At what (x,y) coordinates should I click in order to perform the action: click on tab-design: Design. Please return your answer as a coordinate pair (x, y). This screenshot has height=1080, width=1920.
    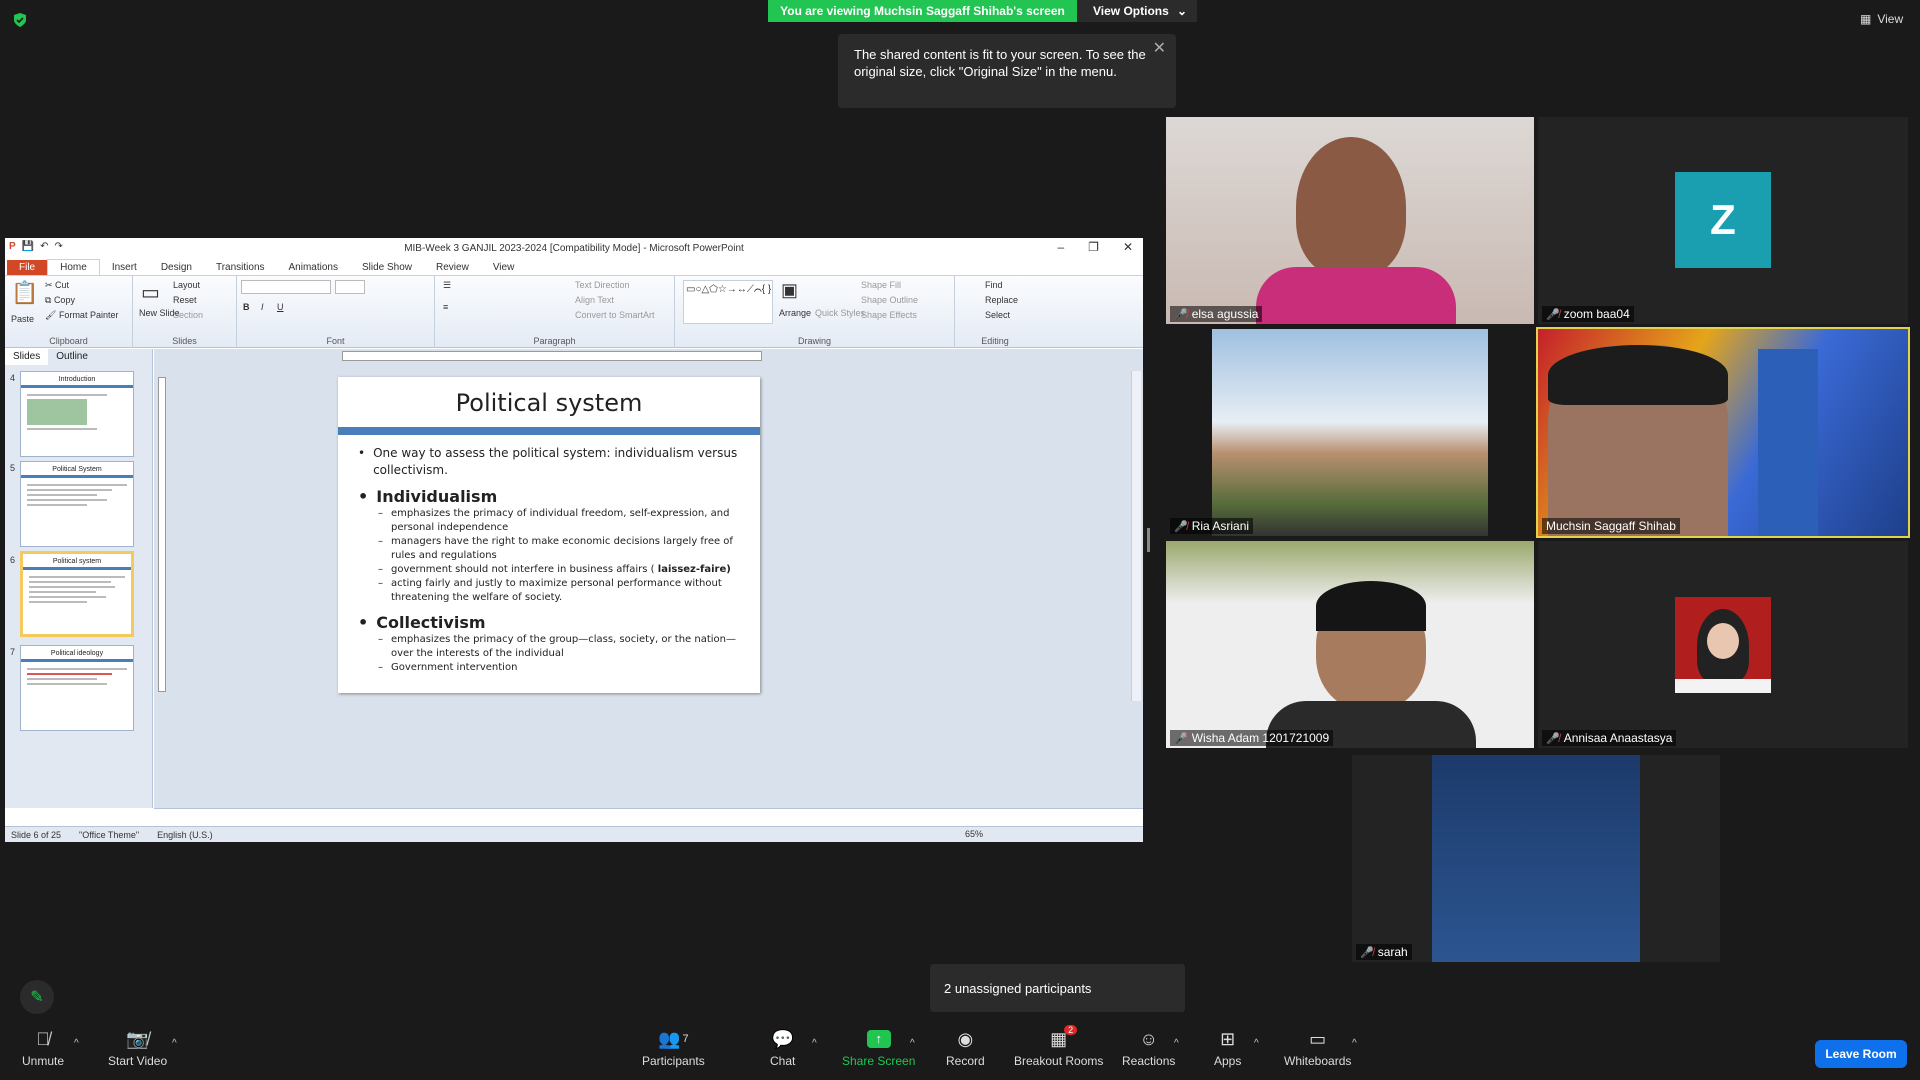
    Looking at the image, I should click on (176, 267).